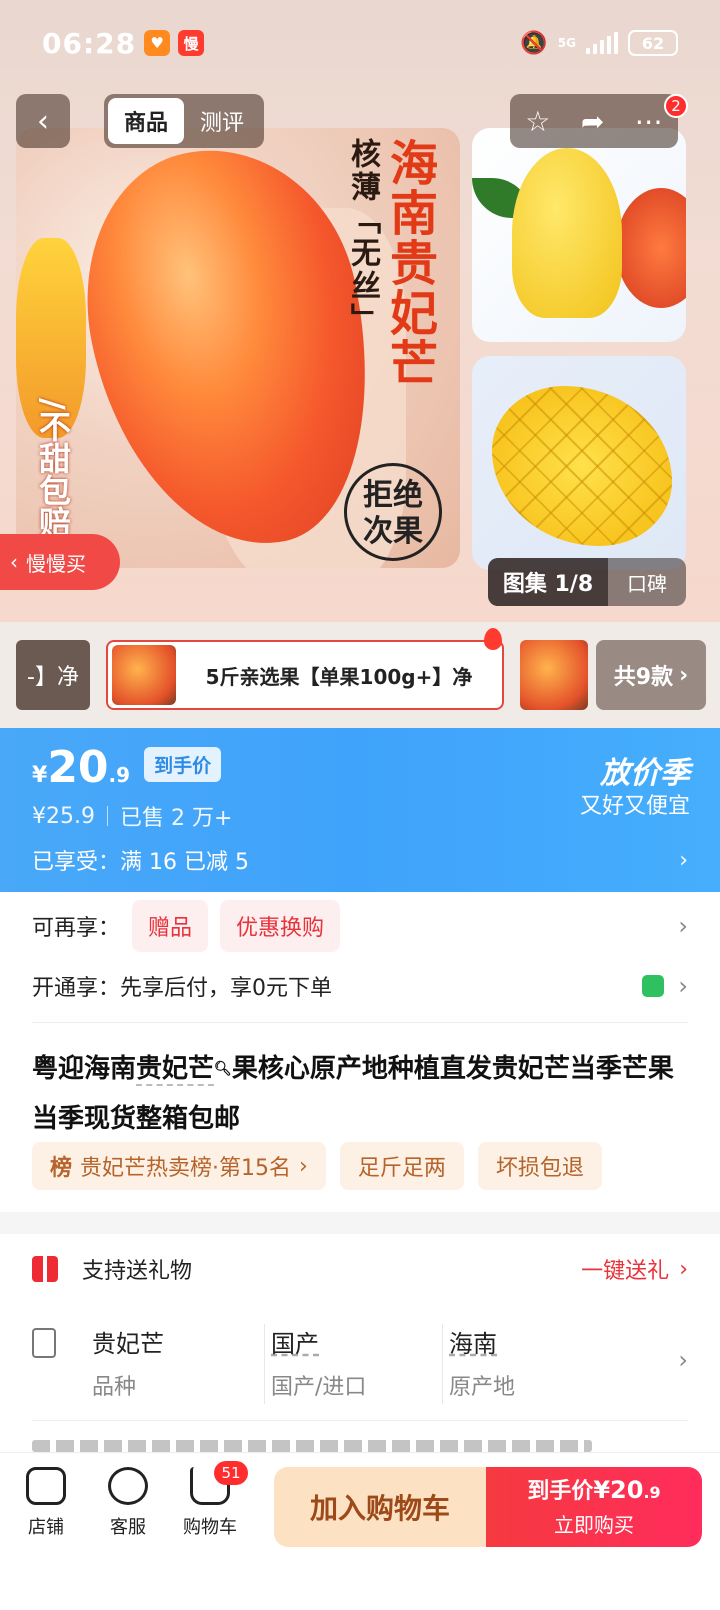 This screenshot has height=1610, width=720. Describe the element at coordinates (63, 816) in the screenshot. I see `original-price: ¥25.9` at that location.